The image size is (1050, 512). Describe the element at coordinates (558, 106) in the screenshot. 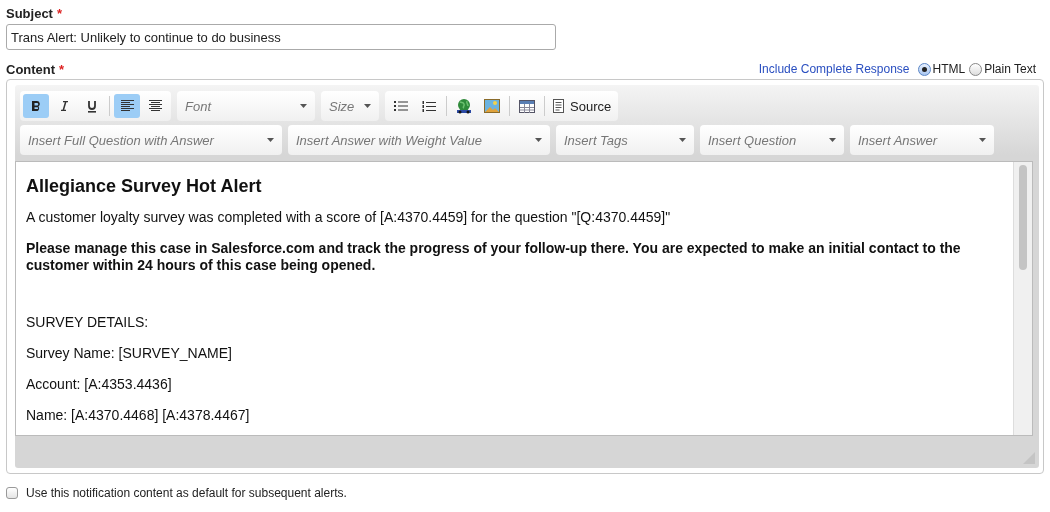

I see `document-icon` at that location.